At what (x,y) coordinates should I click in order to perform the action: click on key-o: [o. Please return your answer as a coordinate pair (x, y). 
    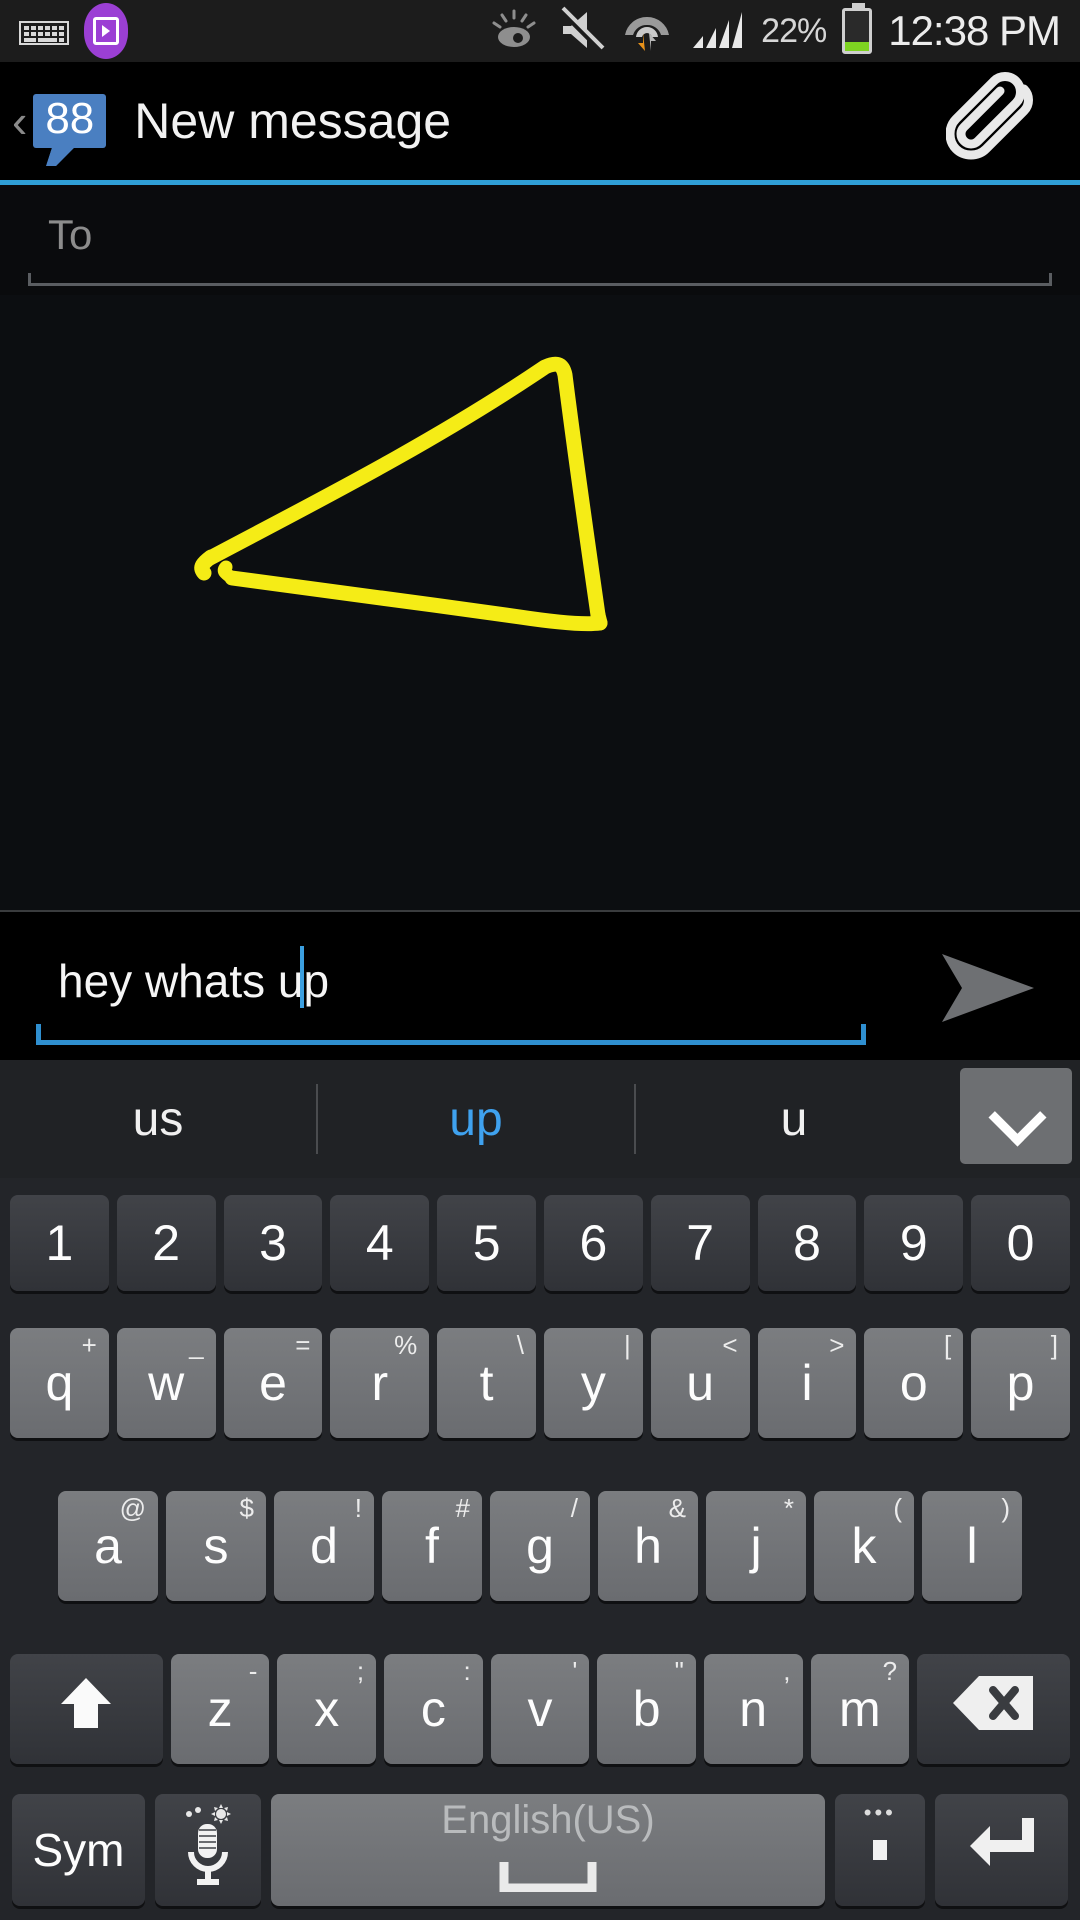
    Looking at the image, I should click on (914, 1383).